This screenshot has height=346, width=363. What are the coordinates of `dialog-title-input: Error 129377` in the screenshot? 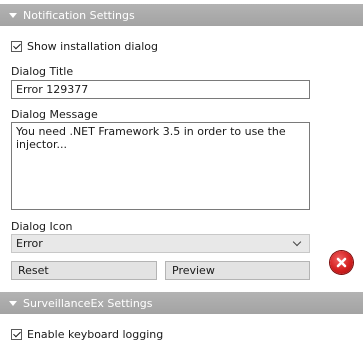 It's located at (160, 89).